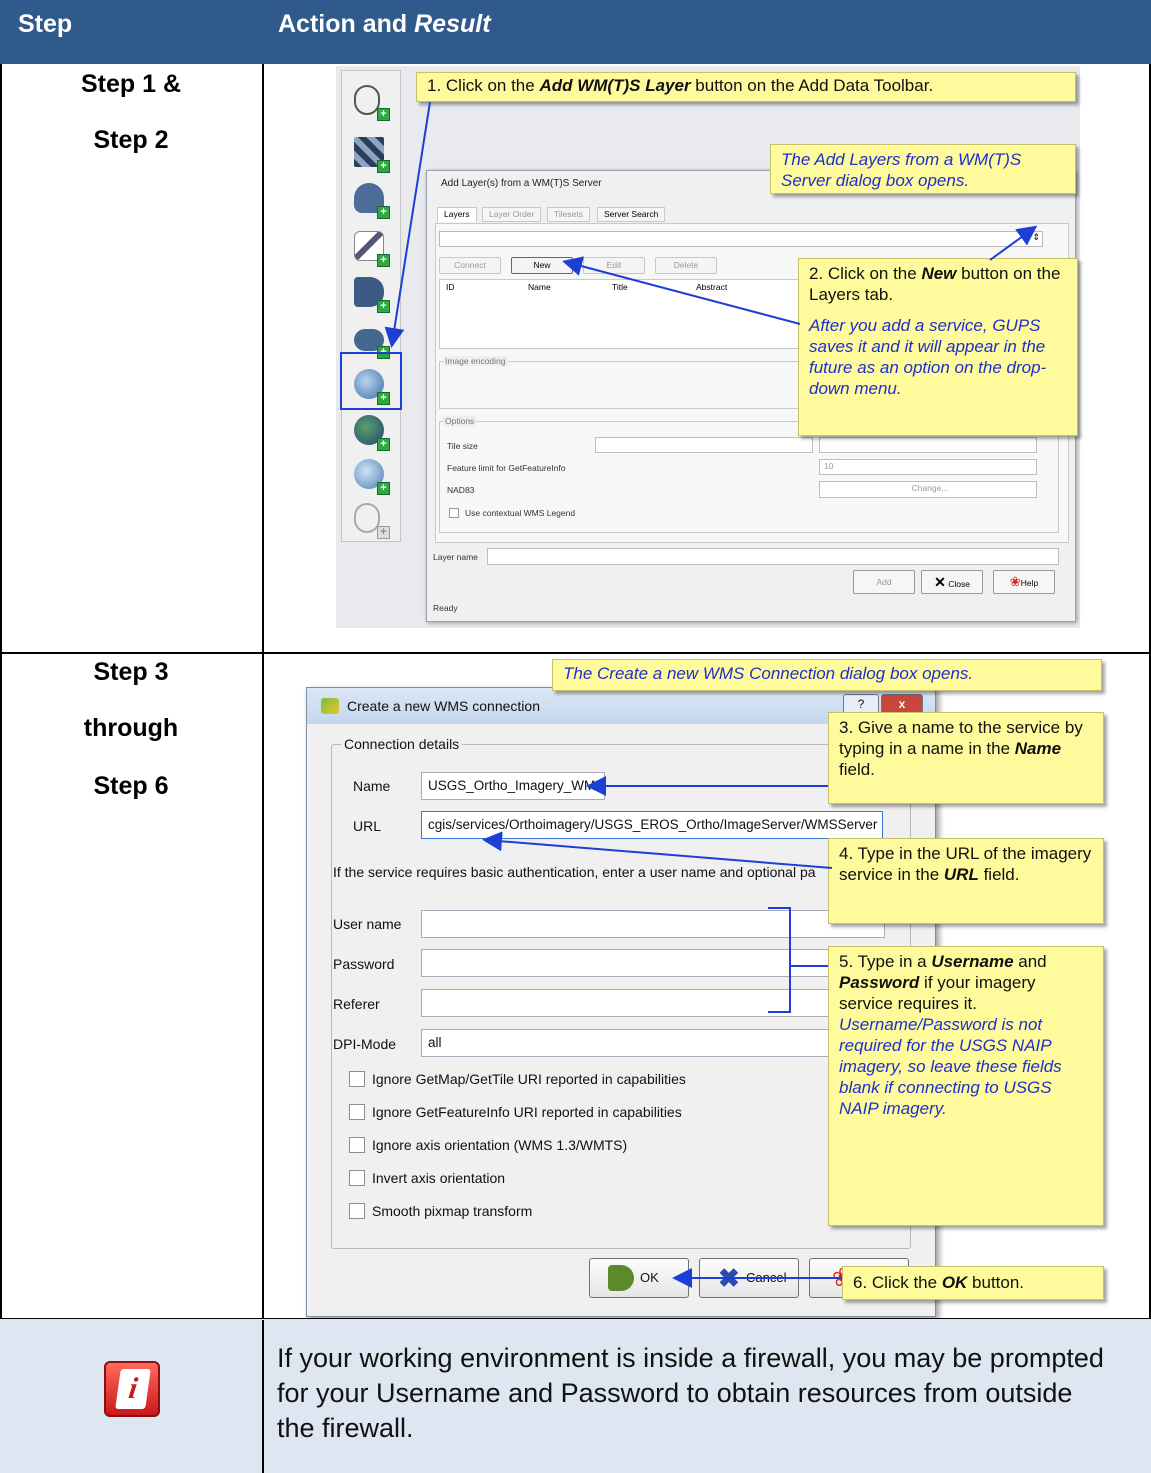 Image resolution: width=1151 pixels, height=1473 pixels. What do you see at coordinates (1, 768) in the screenshot?
I see `border-left` at bounding box center [1, 768].